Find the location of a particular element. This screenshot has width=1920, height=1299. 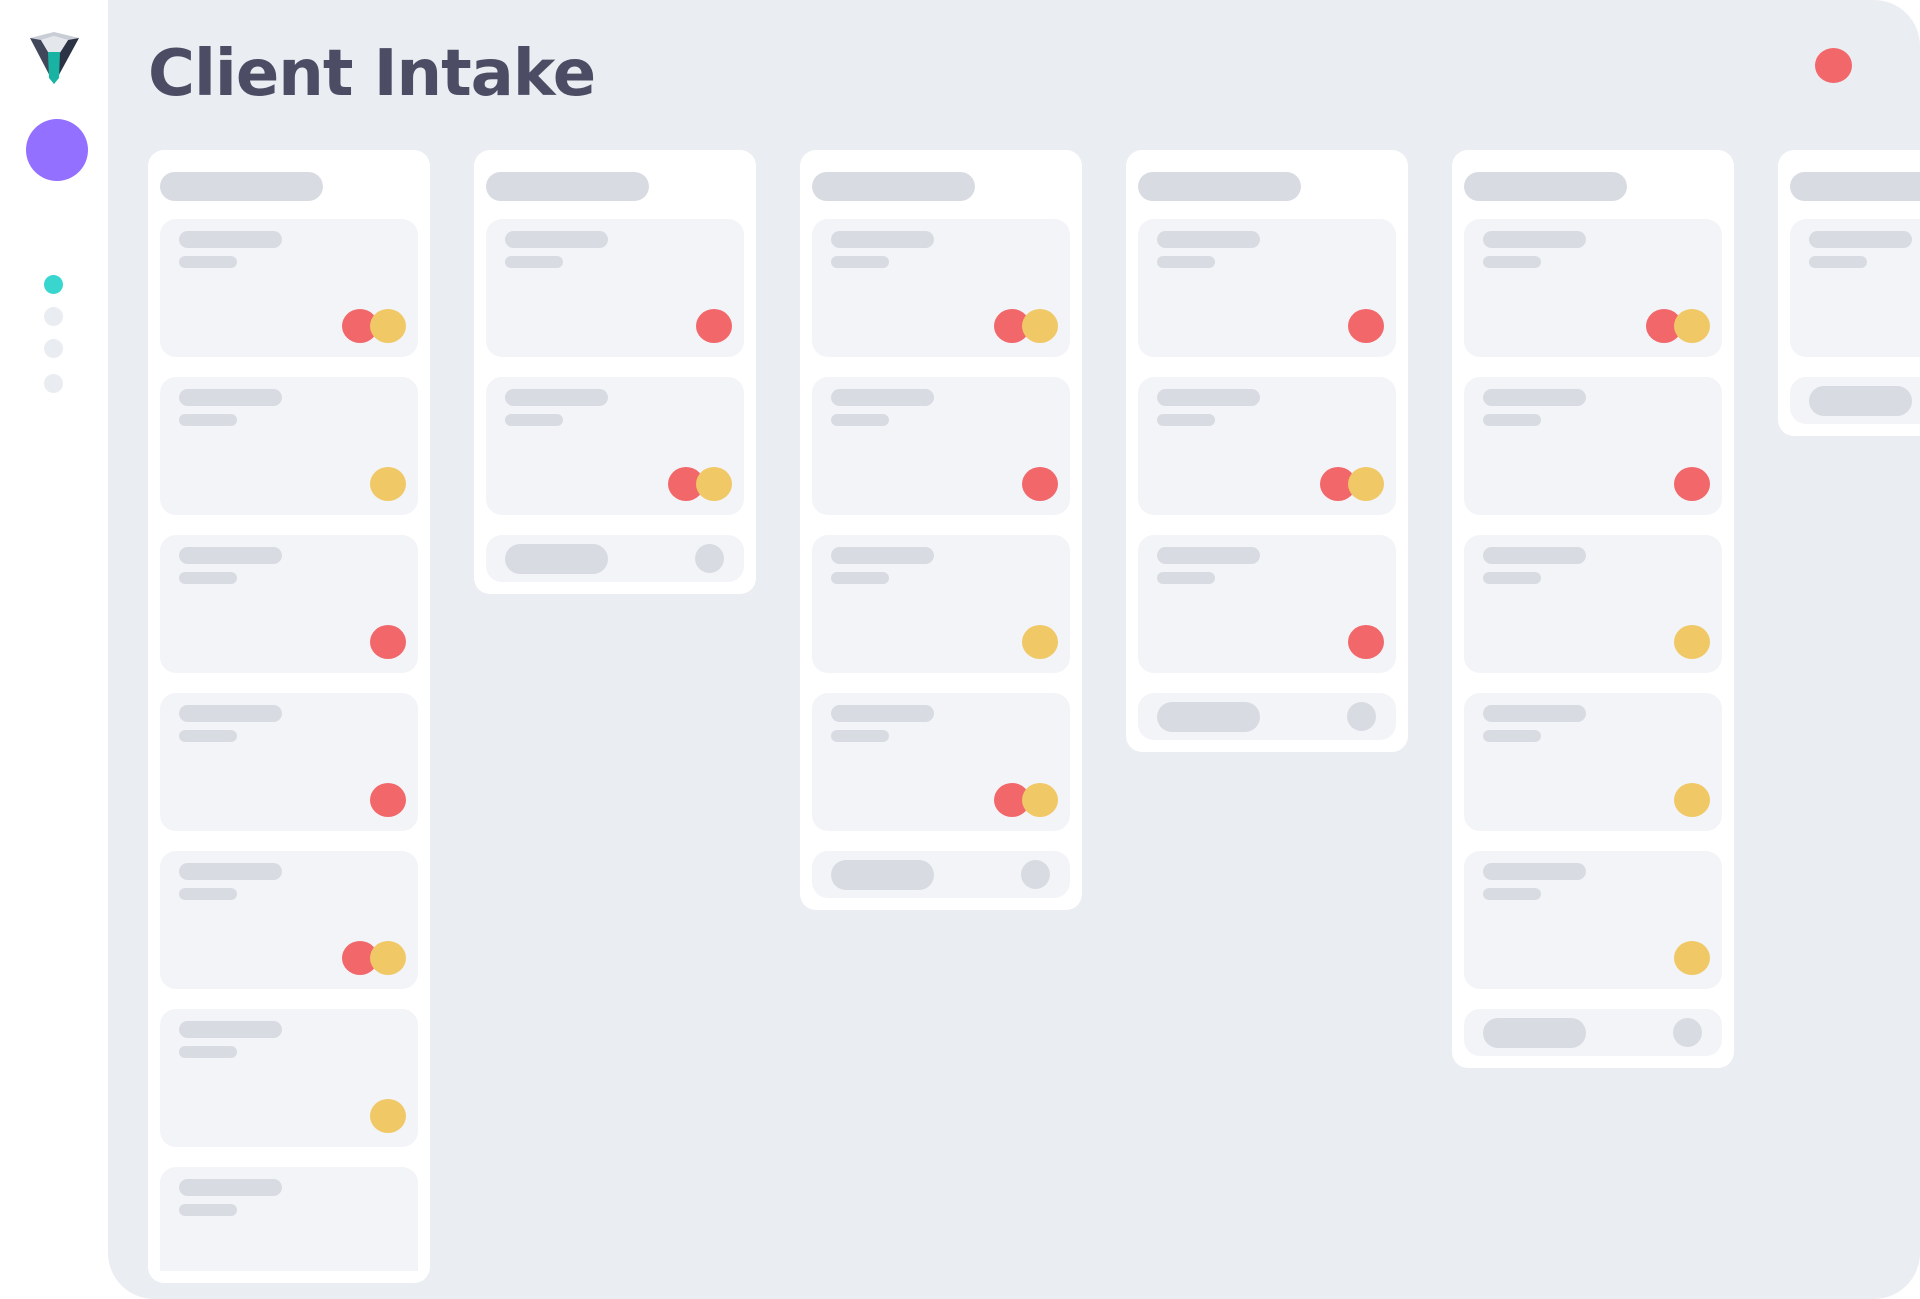

notification-dot-icon is located at coordinates (1833, 65).